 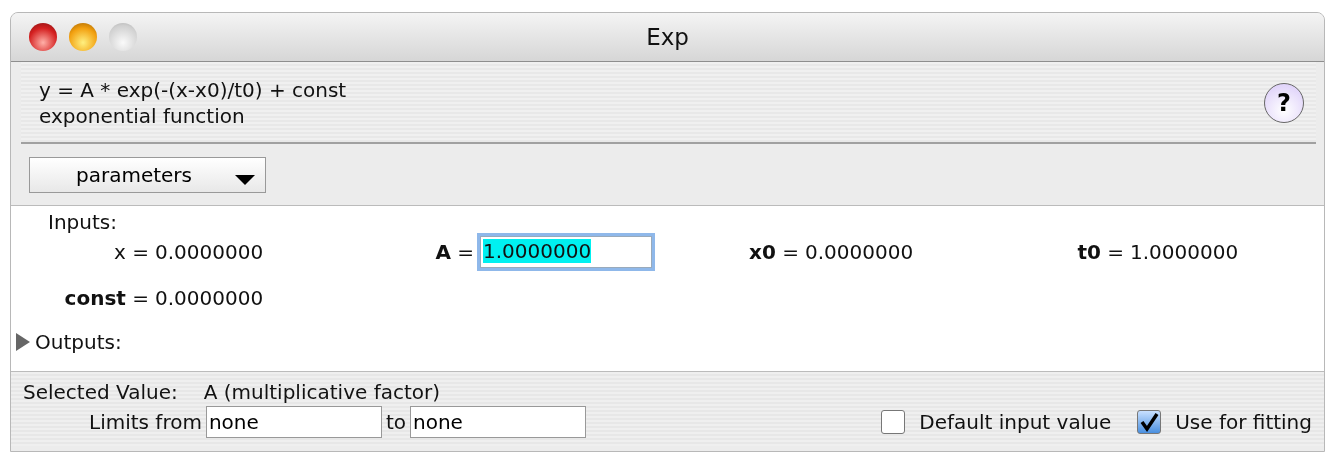 What do you see at coordinates (773, 252) in the screenshot?
I see `parameter-label: x0 =` at bounding box center [773, 252].